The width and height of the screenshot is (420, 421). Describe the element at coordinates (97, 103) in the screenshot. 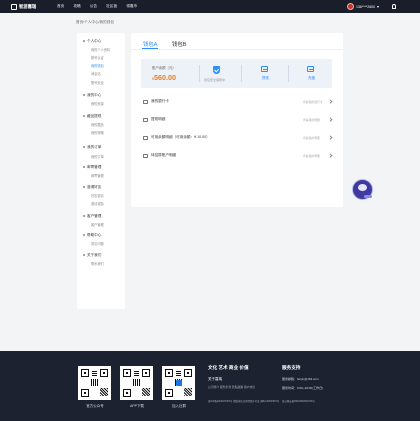

I see `sidebar-item-resources: 我的资源` at that location.